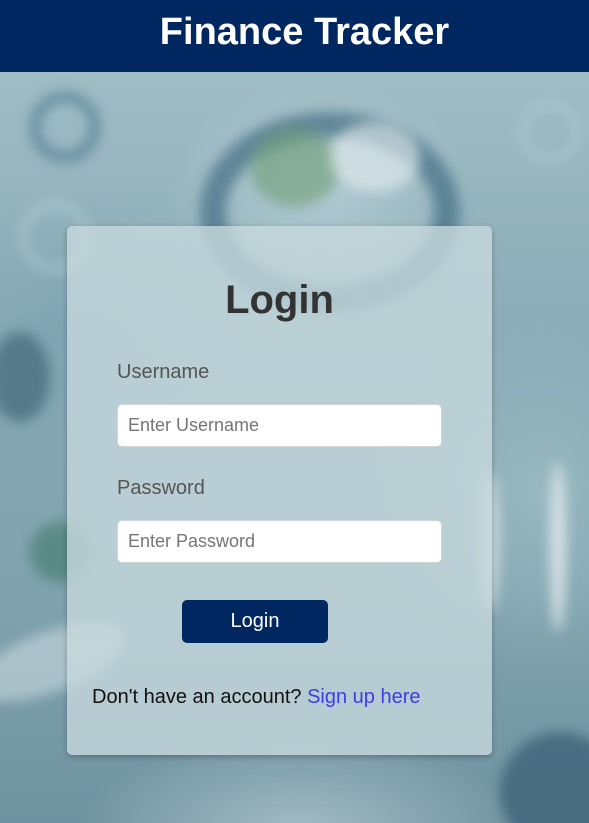 Image resolution: width=589 pixels, height=823 pixels. What do you see at coordinates (163, 372) in the screenshot?
I see `username-label: Username` at bounding box center [163, 372].